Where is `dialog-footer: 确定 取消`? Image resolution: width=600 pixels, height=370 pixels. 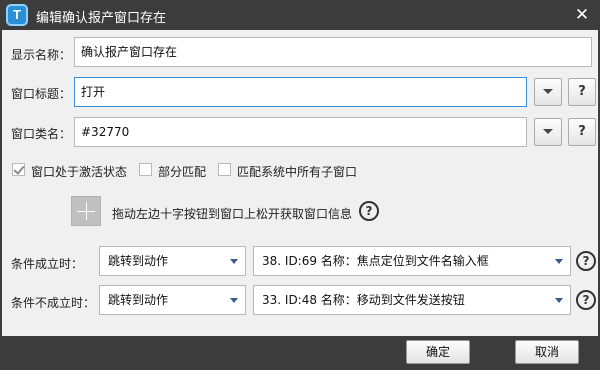
dialog-footer: 确定 取消 is located at coordinates (300, 353).